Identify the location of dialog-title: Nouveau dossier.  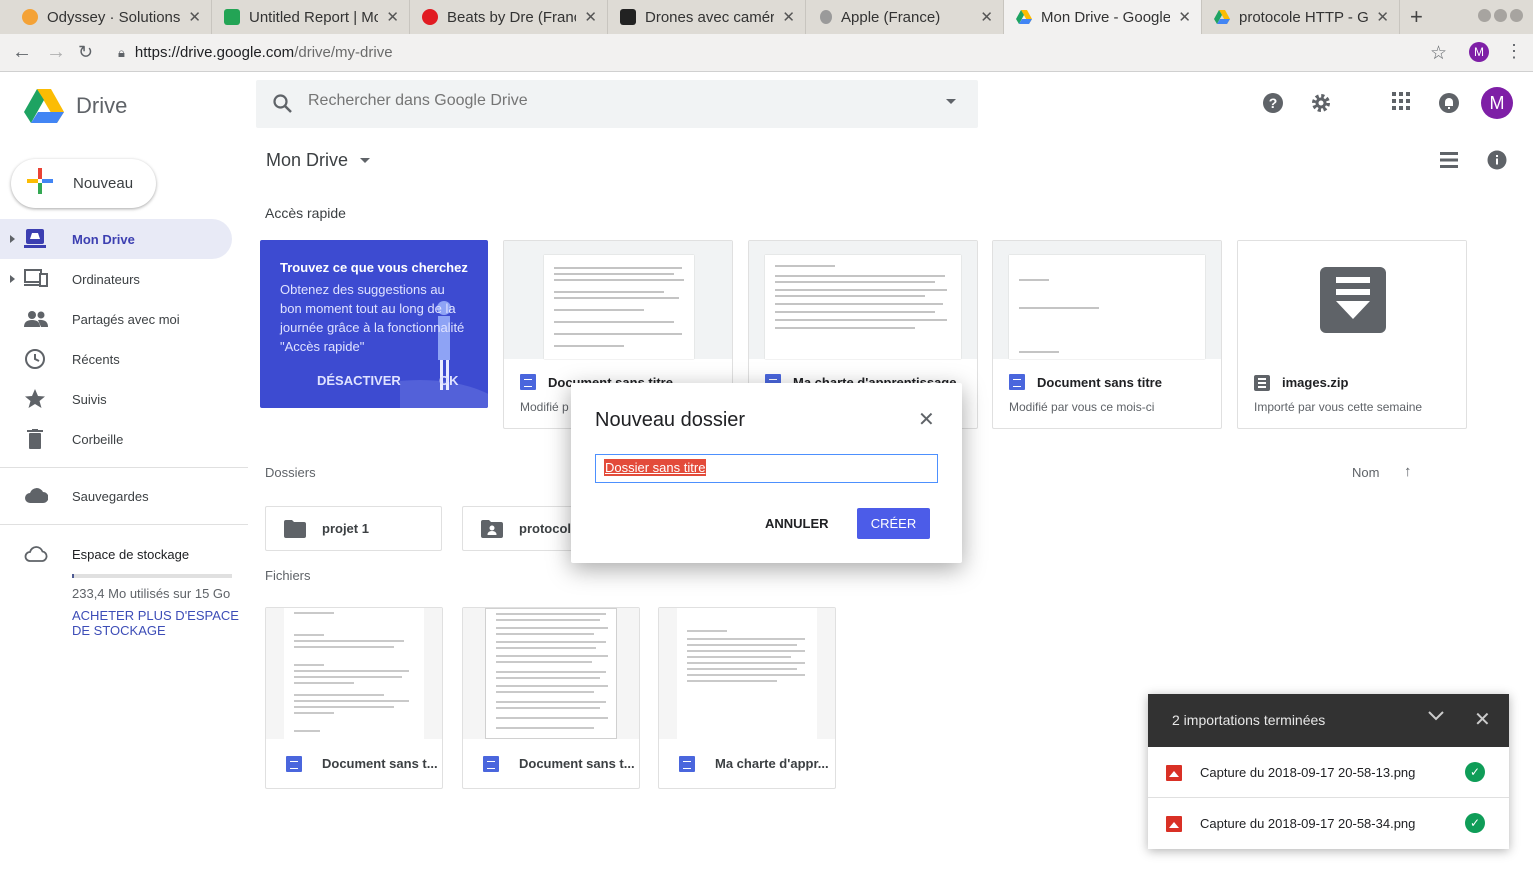
(670, 420).